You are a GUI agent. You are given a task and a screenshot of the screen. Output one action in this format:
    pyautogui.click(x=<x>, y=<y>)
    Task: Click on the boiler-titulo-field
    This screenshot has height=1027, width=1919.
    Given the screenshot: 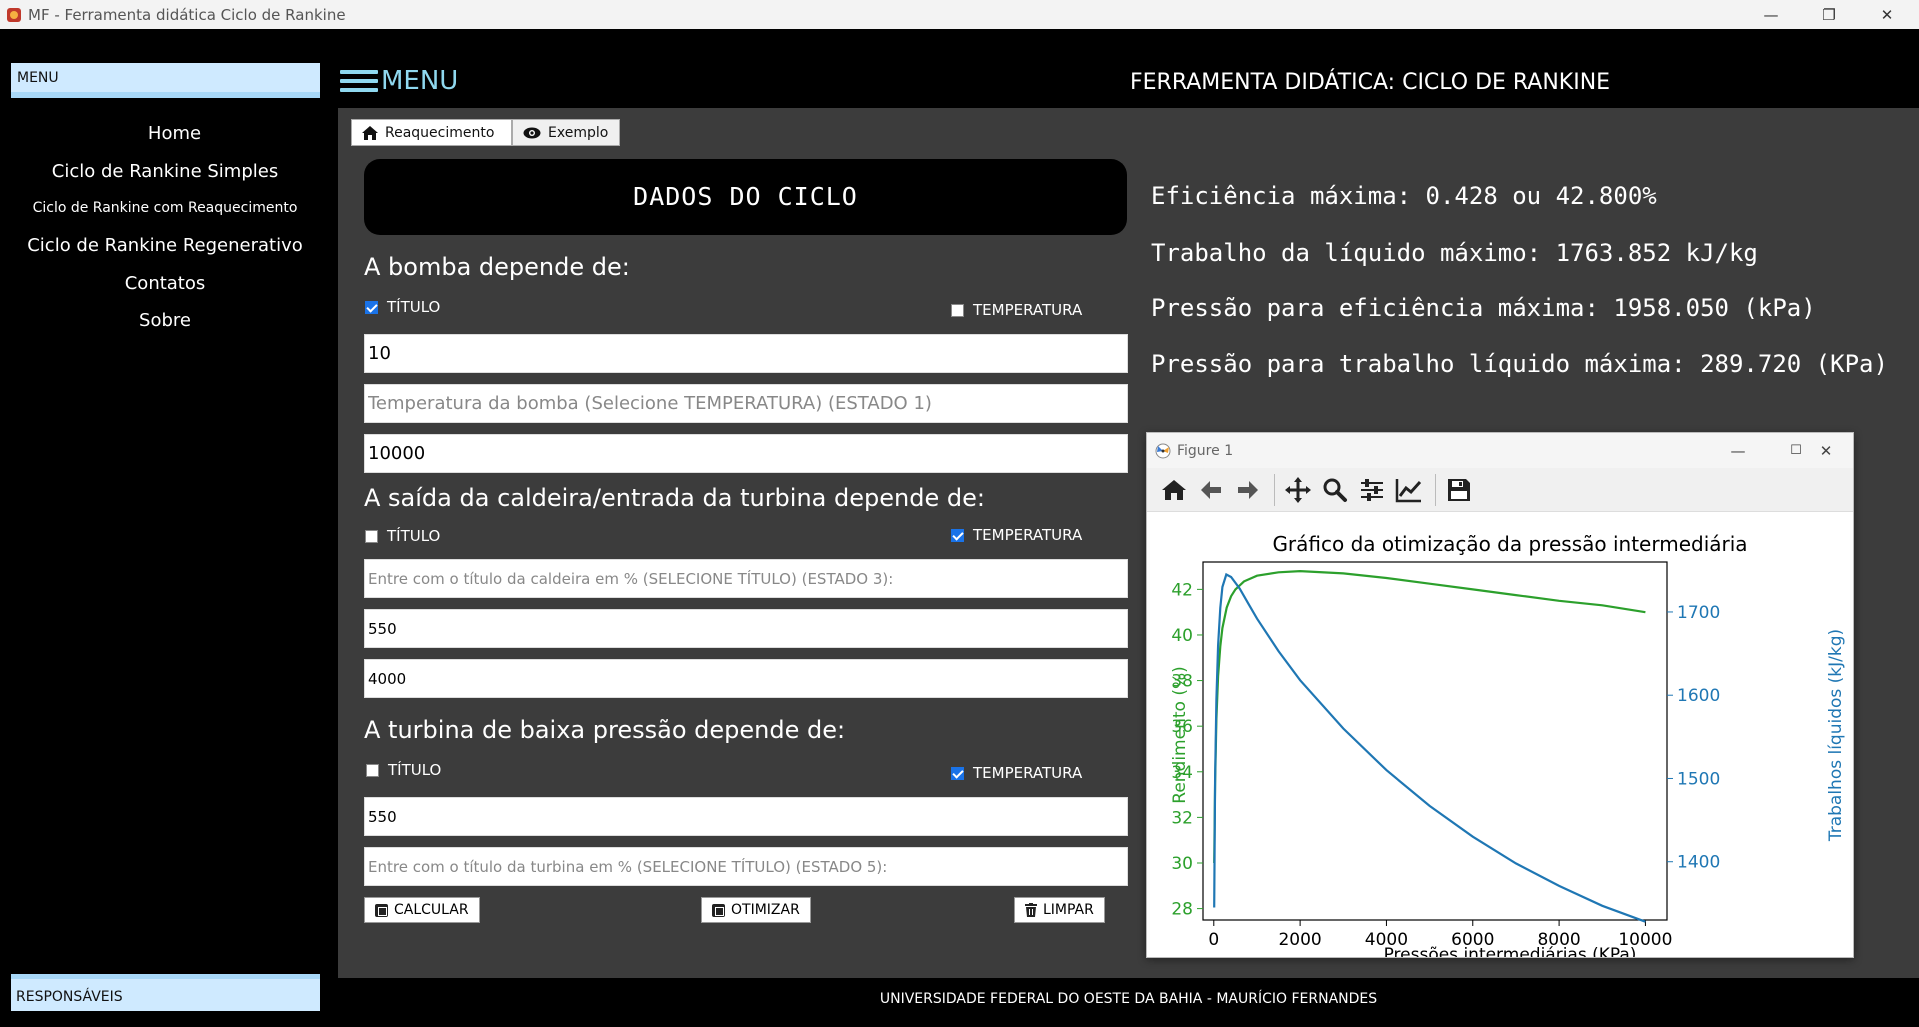 What is the action you would take?
    pyautogui.click(x=746, y=578)
    